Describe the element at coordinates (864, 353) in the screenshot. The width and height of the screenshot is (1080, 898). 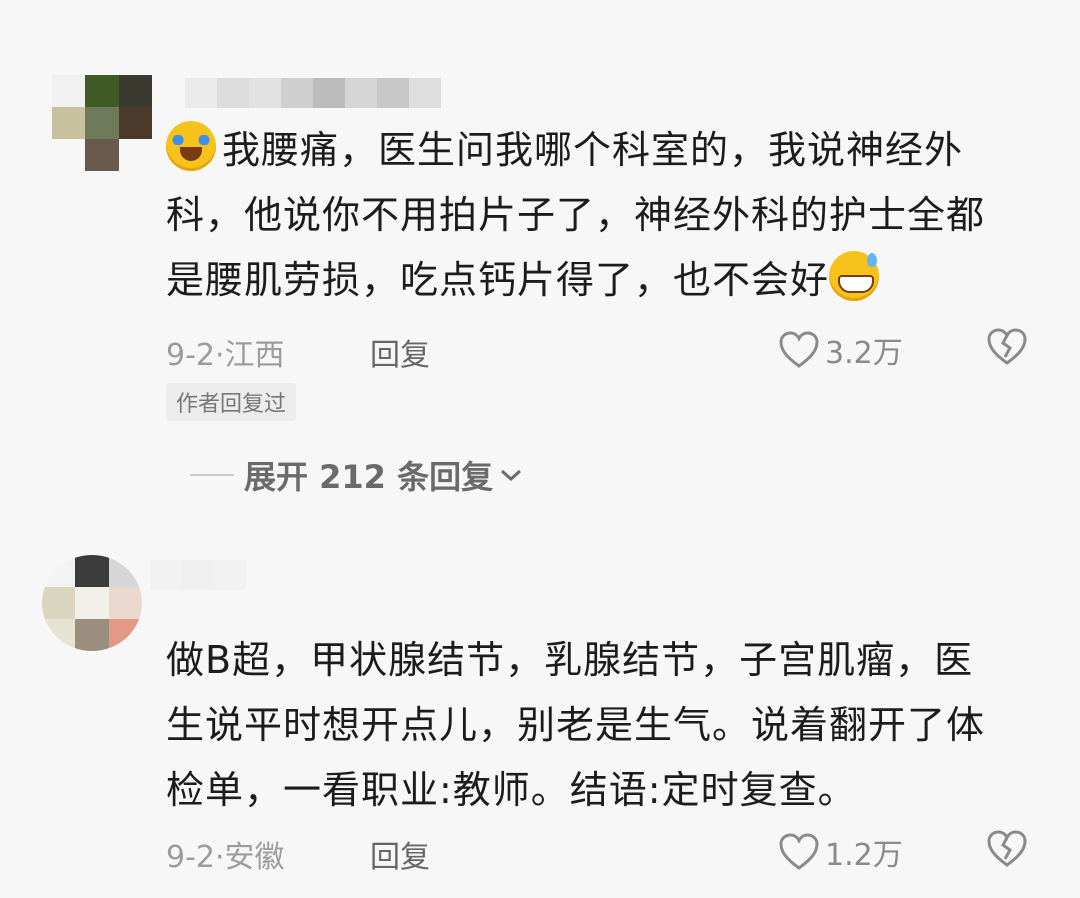
I see `like-count: 3.2万` at that location.